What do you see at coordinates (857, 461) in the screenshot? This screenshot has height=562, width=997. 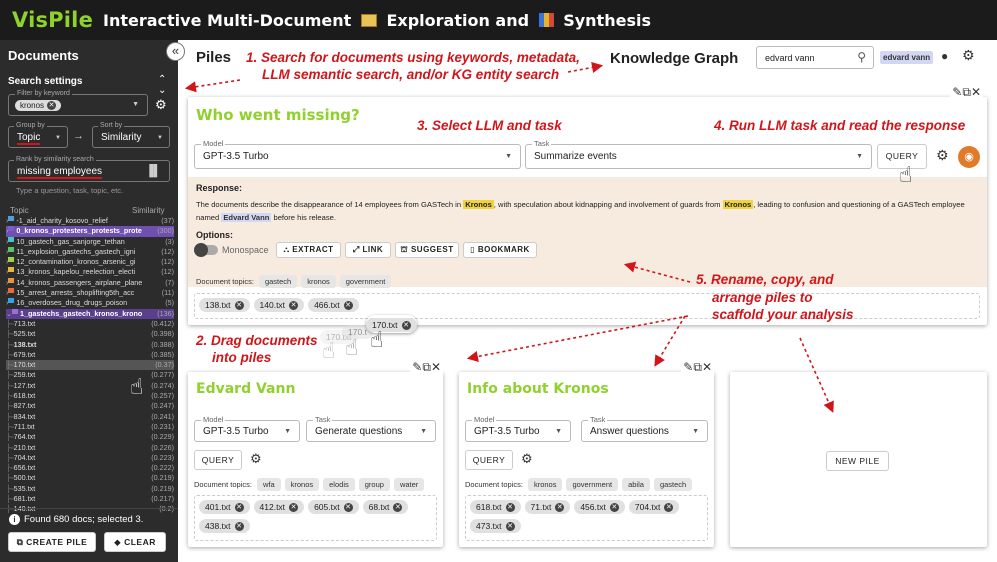 I see `new-pile-button: NEW PILE` at bounding box center [857, 461].